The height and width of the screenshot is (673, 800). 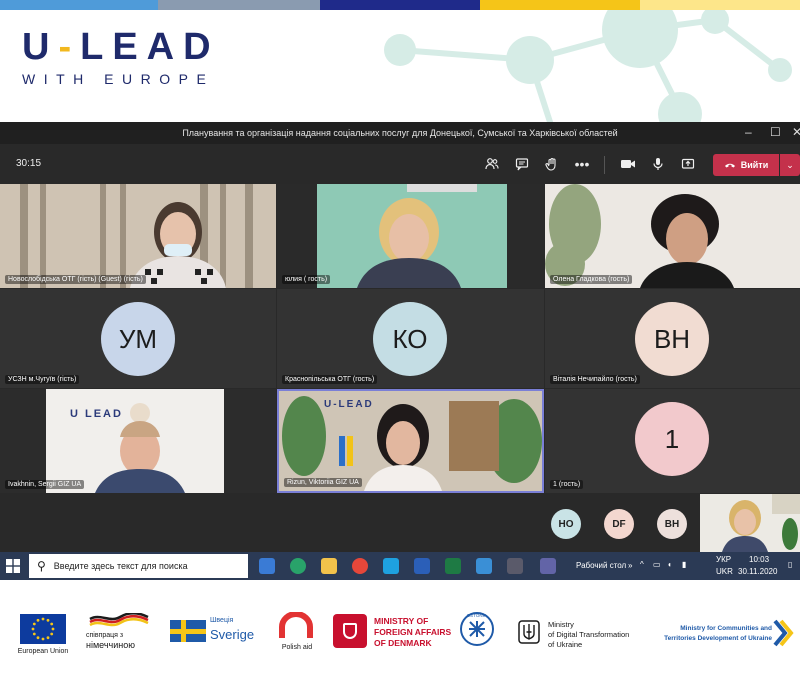 What do you see at coordinates (601, 565) in the screenshot?
I see `desktop-toolbar-label: Рабочий стол` at bounding box center [601, 565].